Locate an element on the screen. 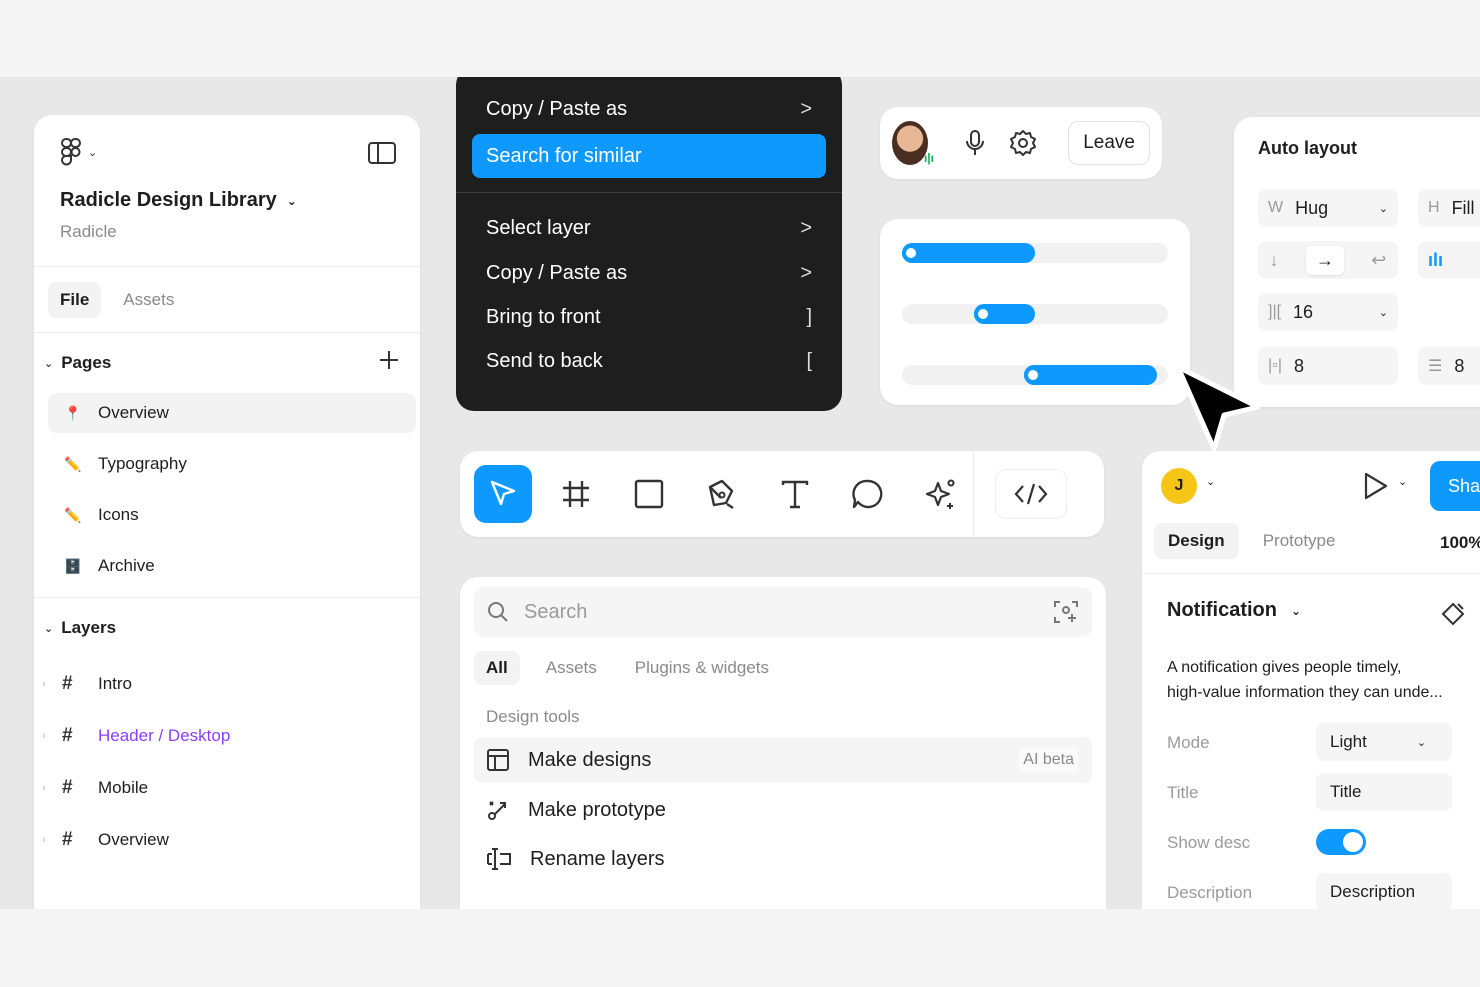 This screenshot has width=1480, height=987. menu-item-send-to-back: Send to back [ is located at coordinates (649, 361).